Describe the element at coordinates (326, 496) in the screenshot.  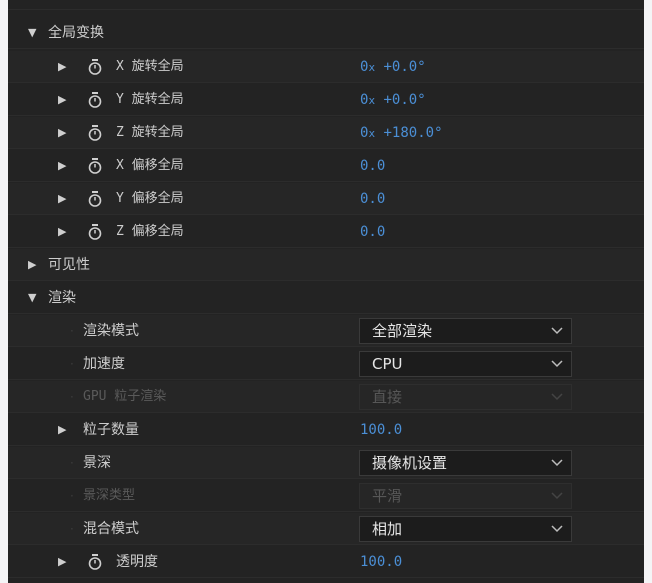
I see `dof-type-row: · 景深类型 平滑` at that location.